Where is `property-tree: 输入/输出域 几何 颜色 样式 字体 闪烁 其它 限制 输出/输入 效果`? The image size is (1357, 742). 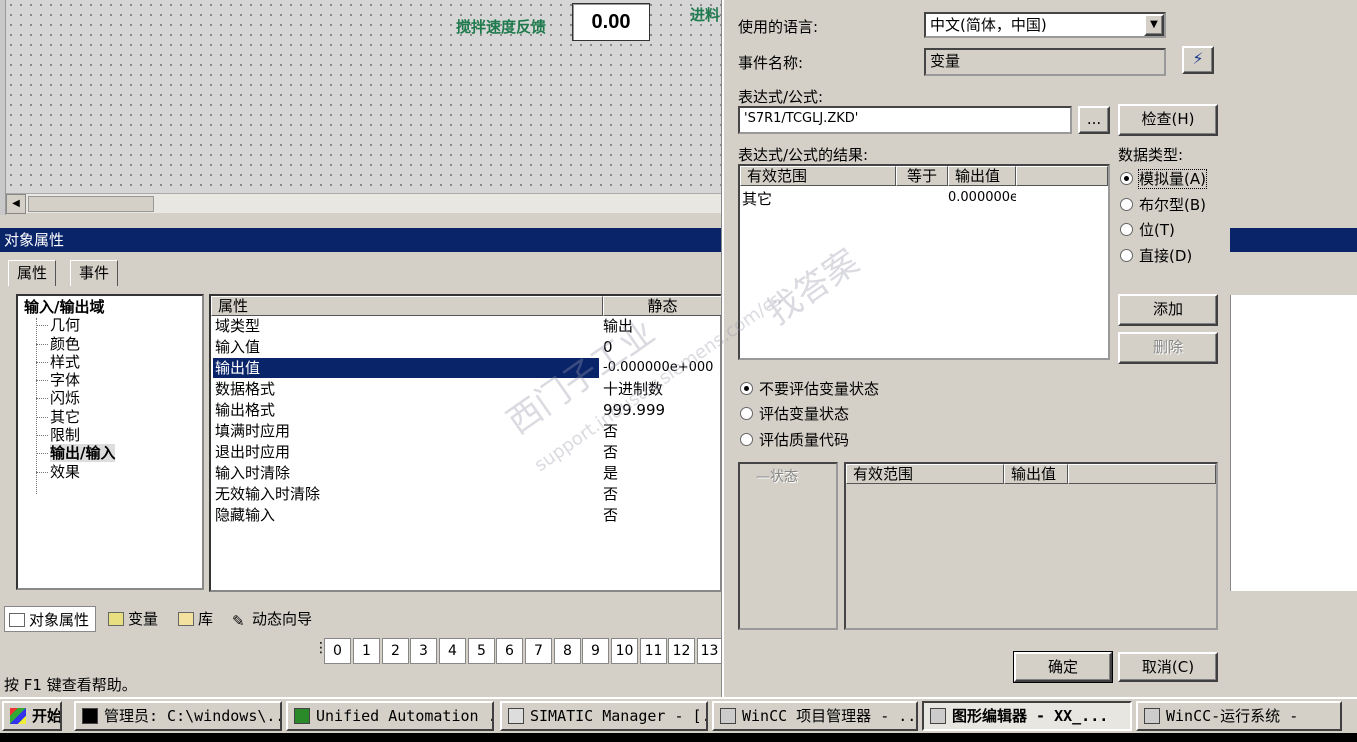
property-tree: 输入/输出域 几何 颜色 样式 字体 闪烁 其它 限制 输出/输入 效果 is located at coordinates (110, 442).